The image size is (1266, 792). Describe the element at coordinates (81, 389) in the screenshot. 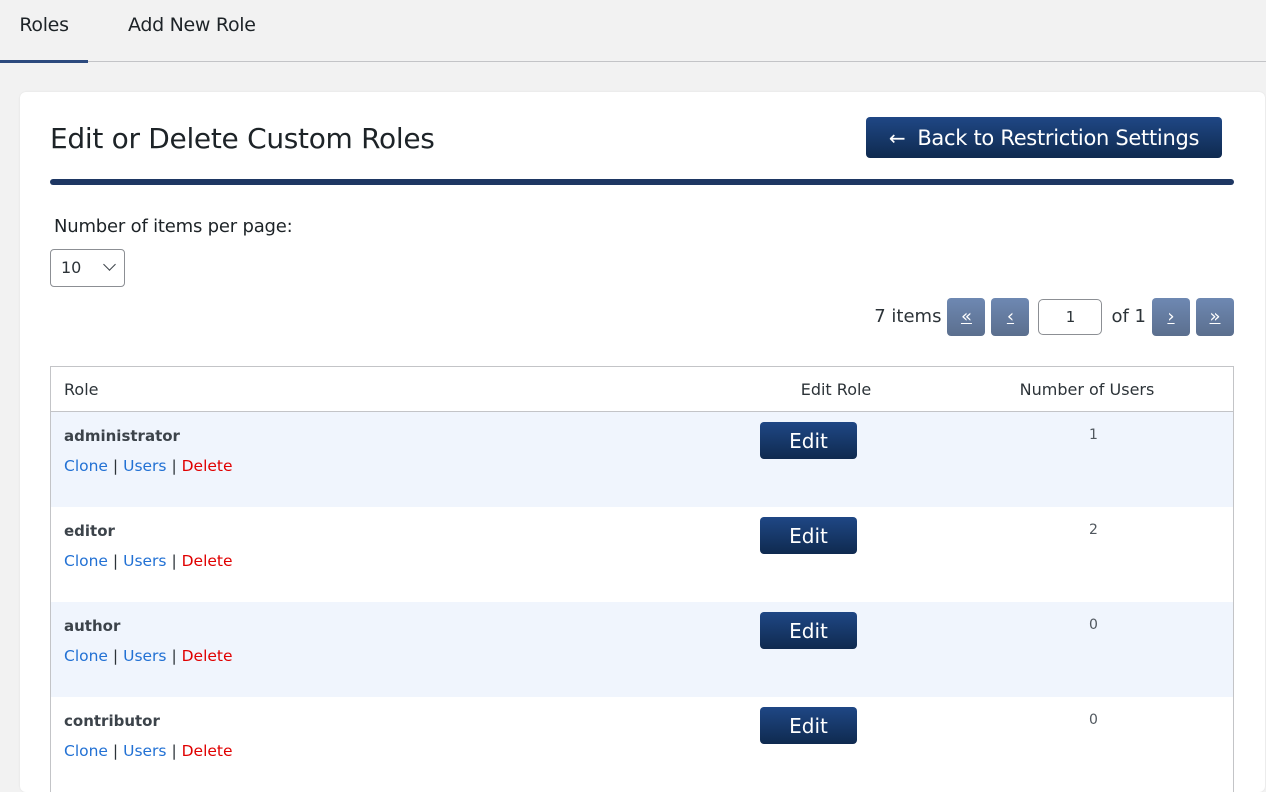

I see `column-header-role: Role` at that location.